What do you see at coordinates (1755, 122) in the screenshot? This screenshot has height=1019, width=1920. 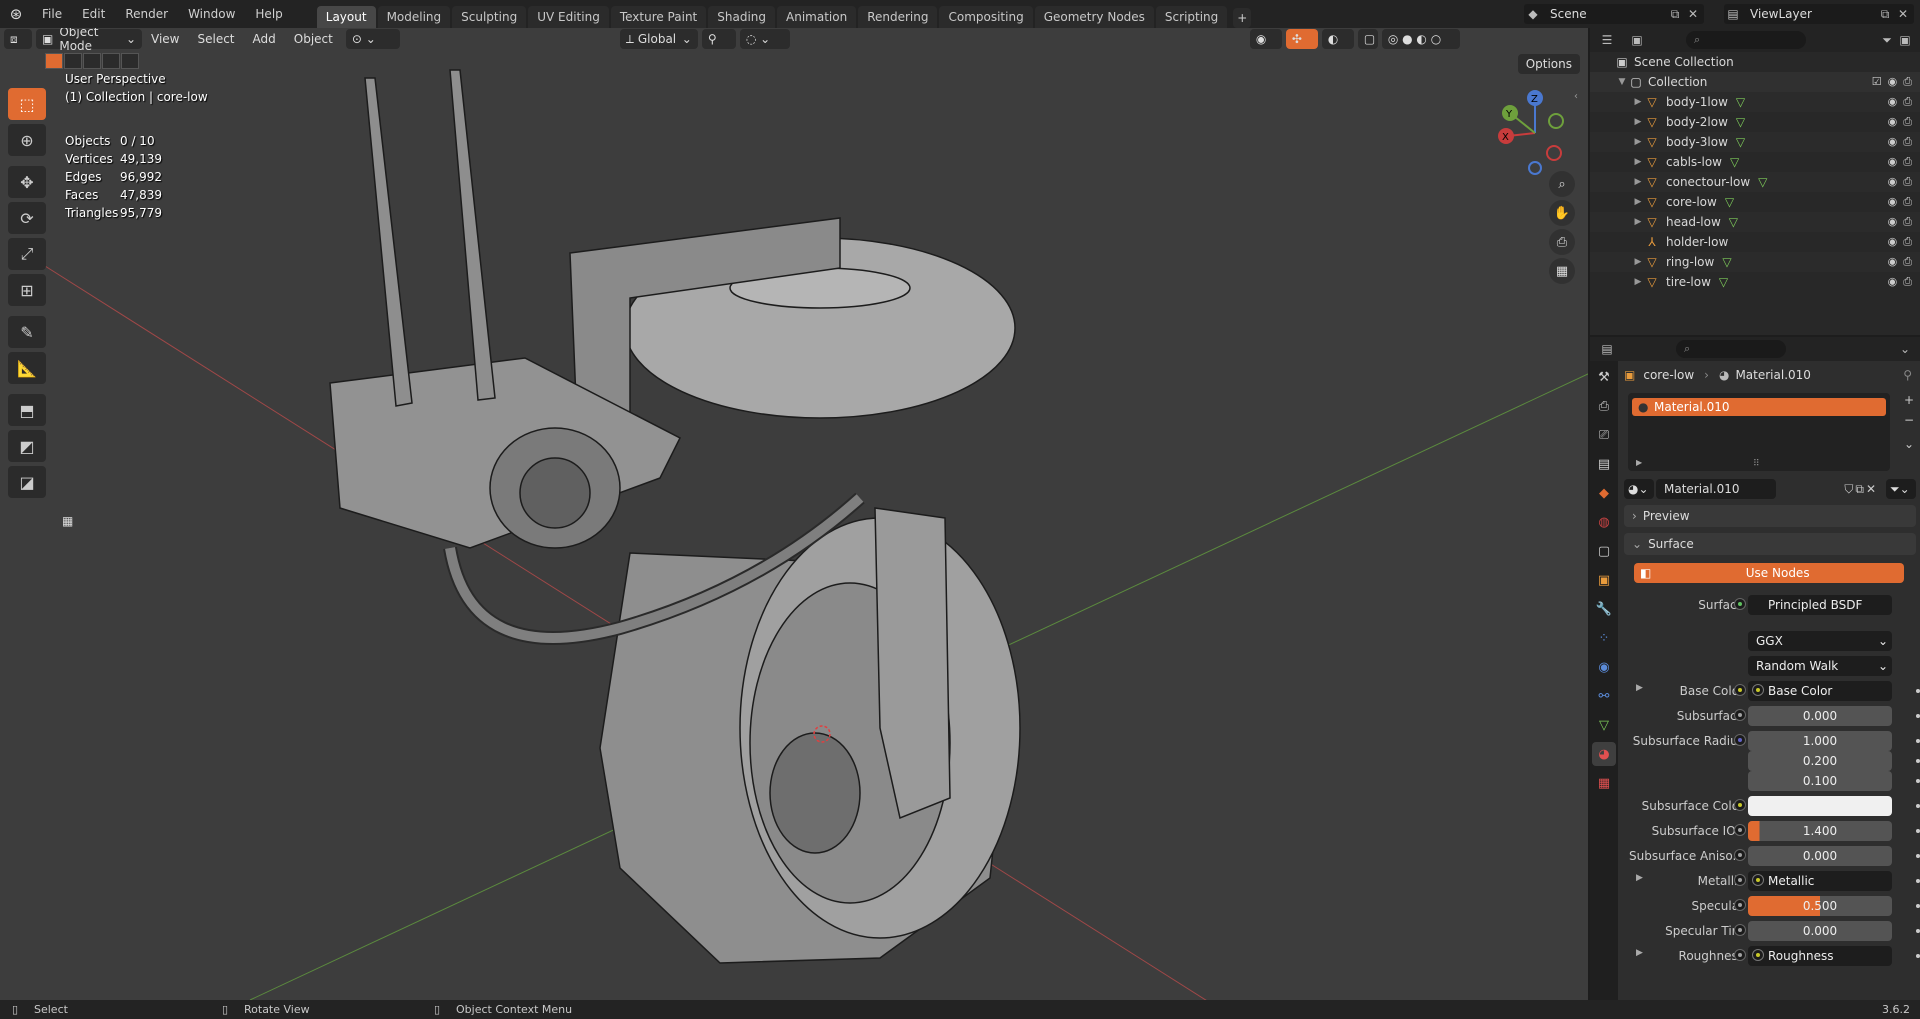 I see `outliner-item: ▶ ▽ body-2low ▽ ◉ ⎙` at bounding box center [1755, 122].